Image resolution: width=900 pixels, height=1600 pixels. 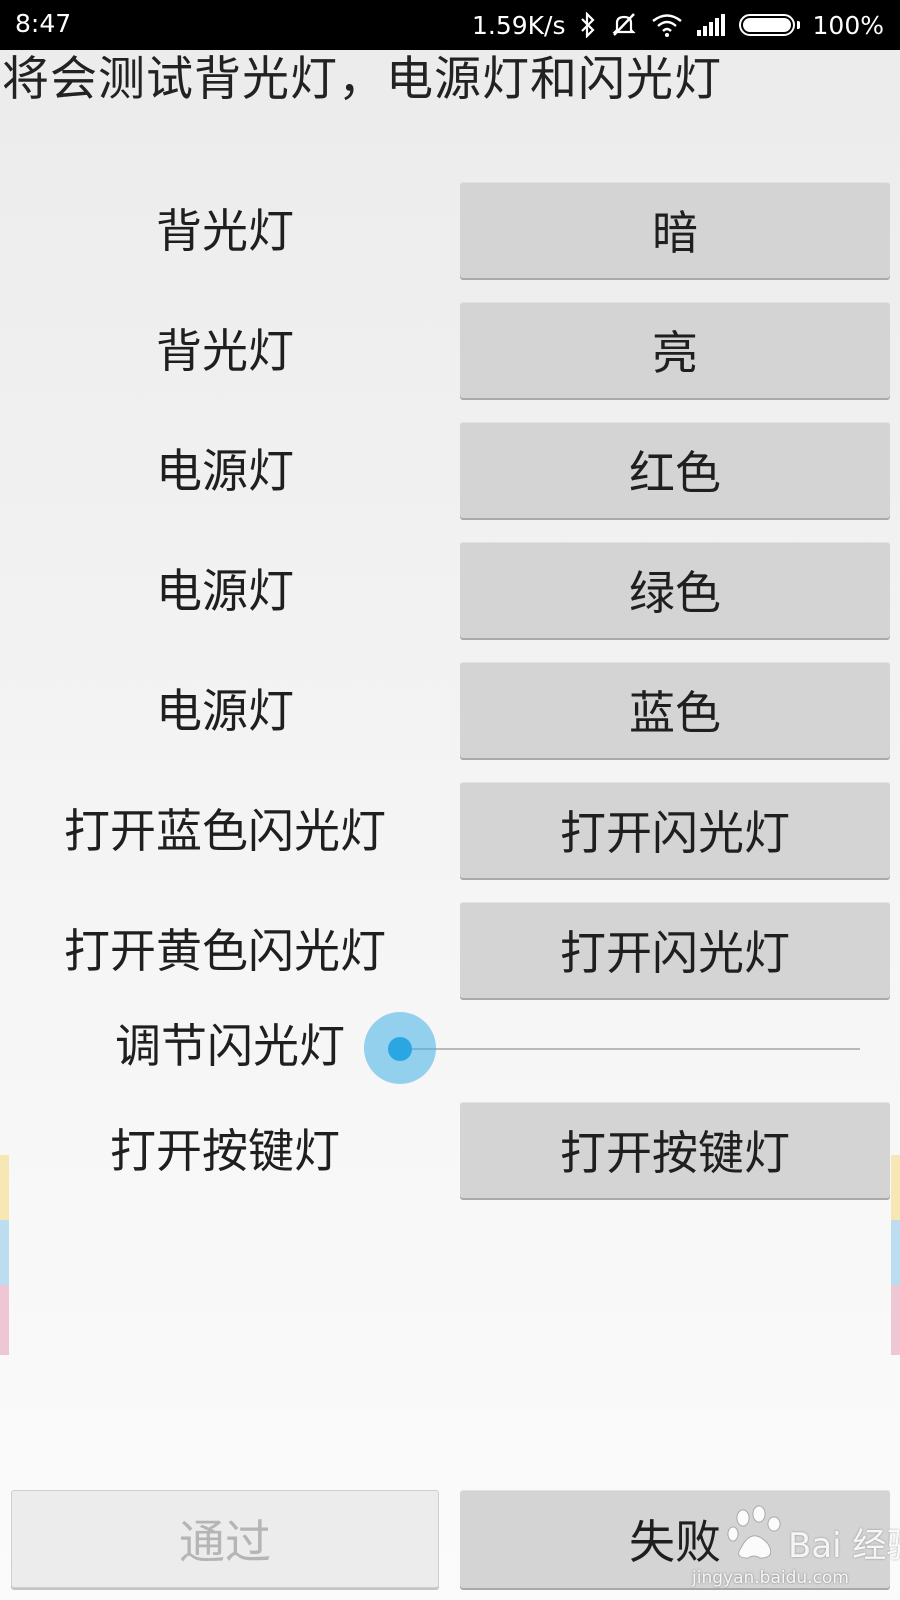 I want to click on row-label-yellow-flash: 打开黄色闪光灯, so click(x=225, y=951).